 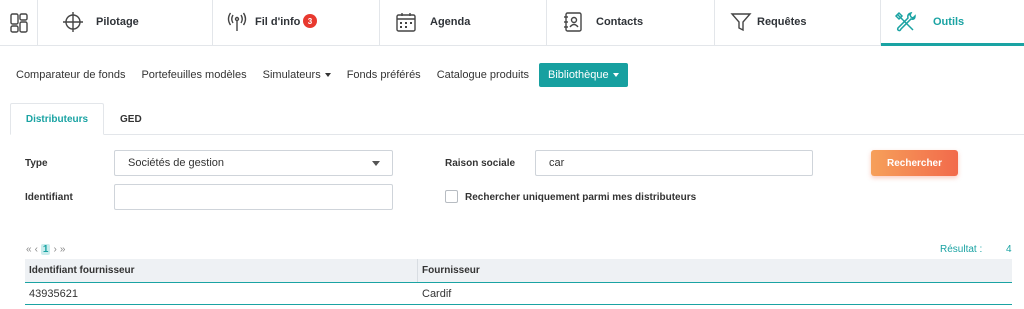 What do you see at coordinates (237, 21) in the screenshot?
I see `antenna-icon` at bounding box center [237, 21].